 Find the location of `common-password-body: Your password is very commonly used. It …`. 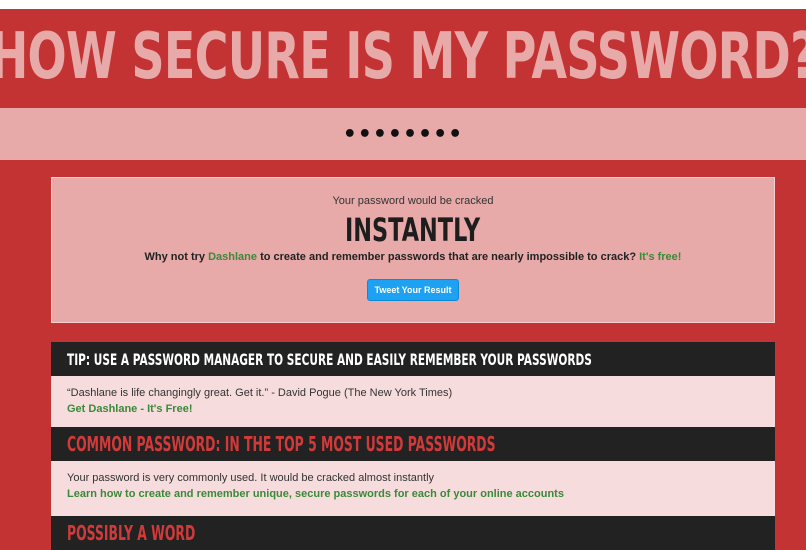

common-password-body: Your password is very commonly used. It … is located at coordinates (413, 488).